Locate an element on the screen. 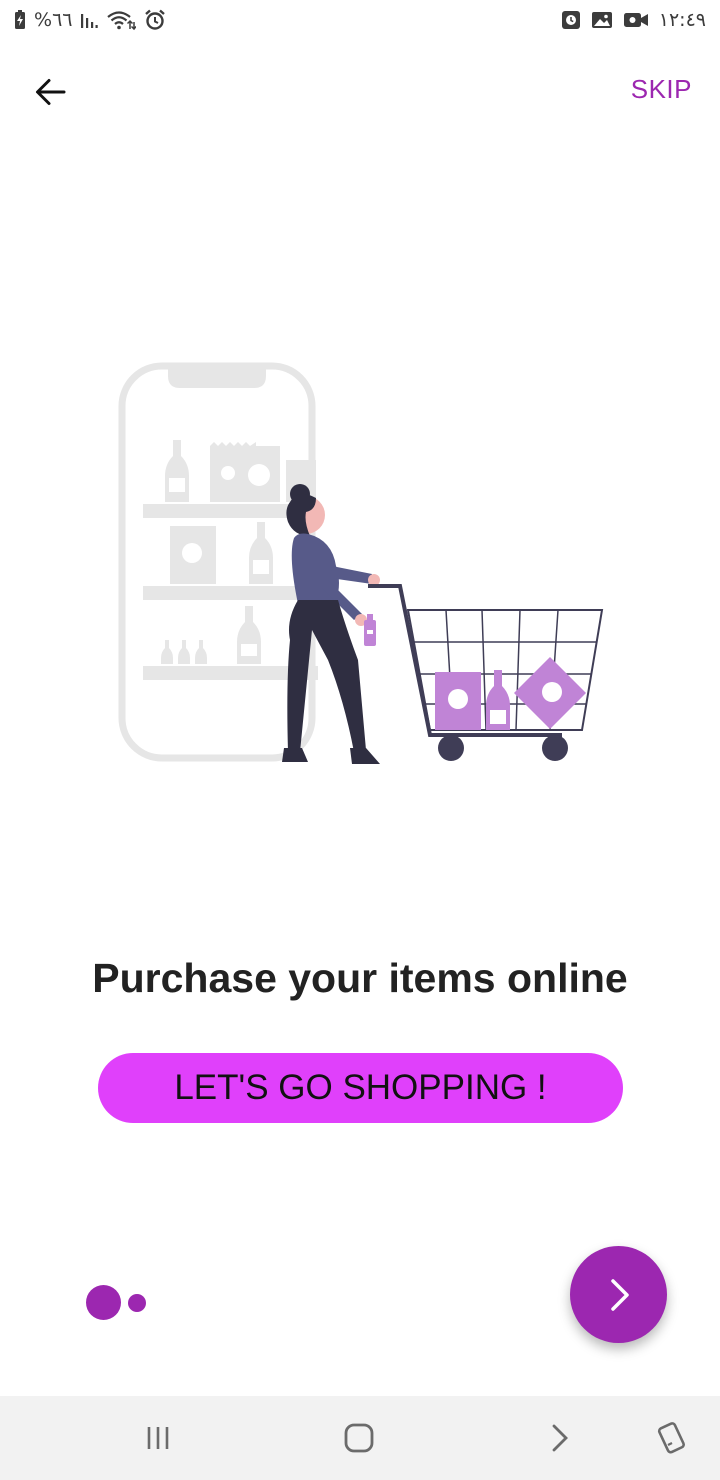 This screenshot has height=1480, width=720. next-button is located at coordinates (618, 1294).